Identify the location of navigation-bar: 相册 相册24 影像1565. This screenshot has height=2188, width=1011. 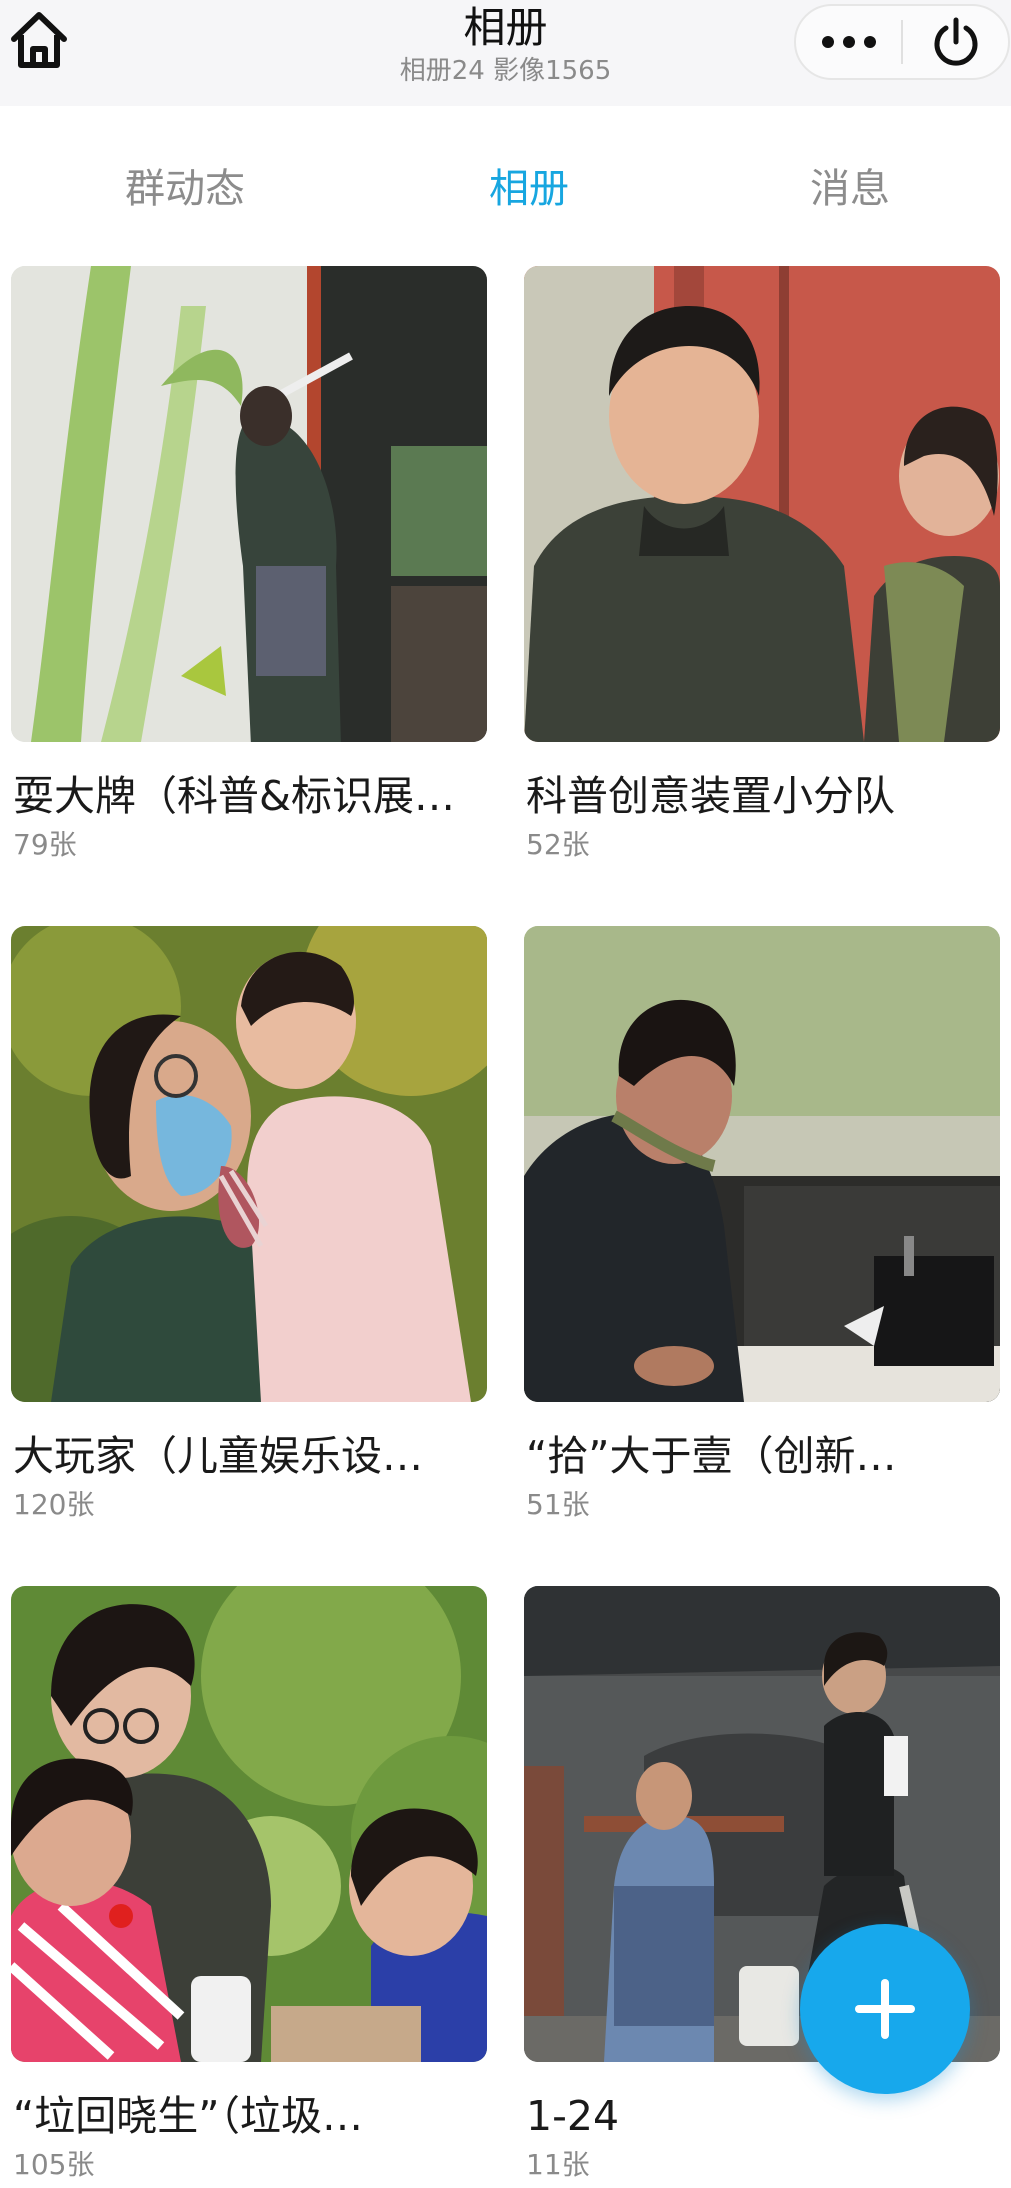
(505, 53).